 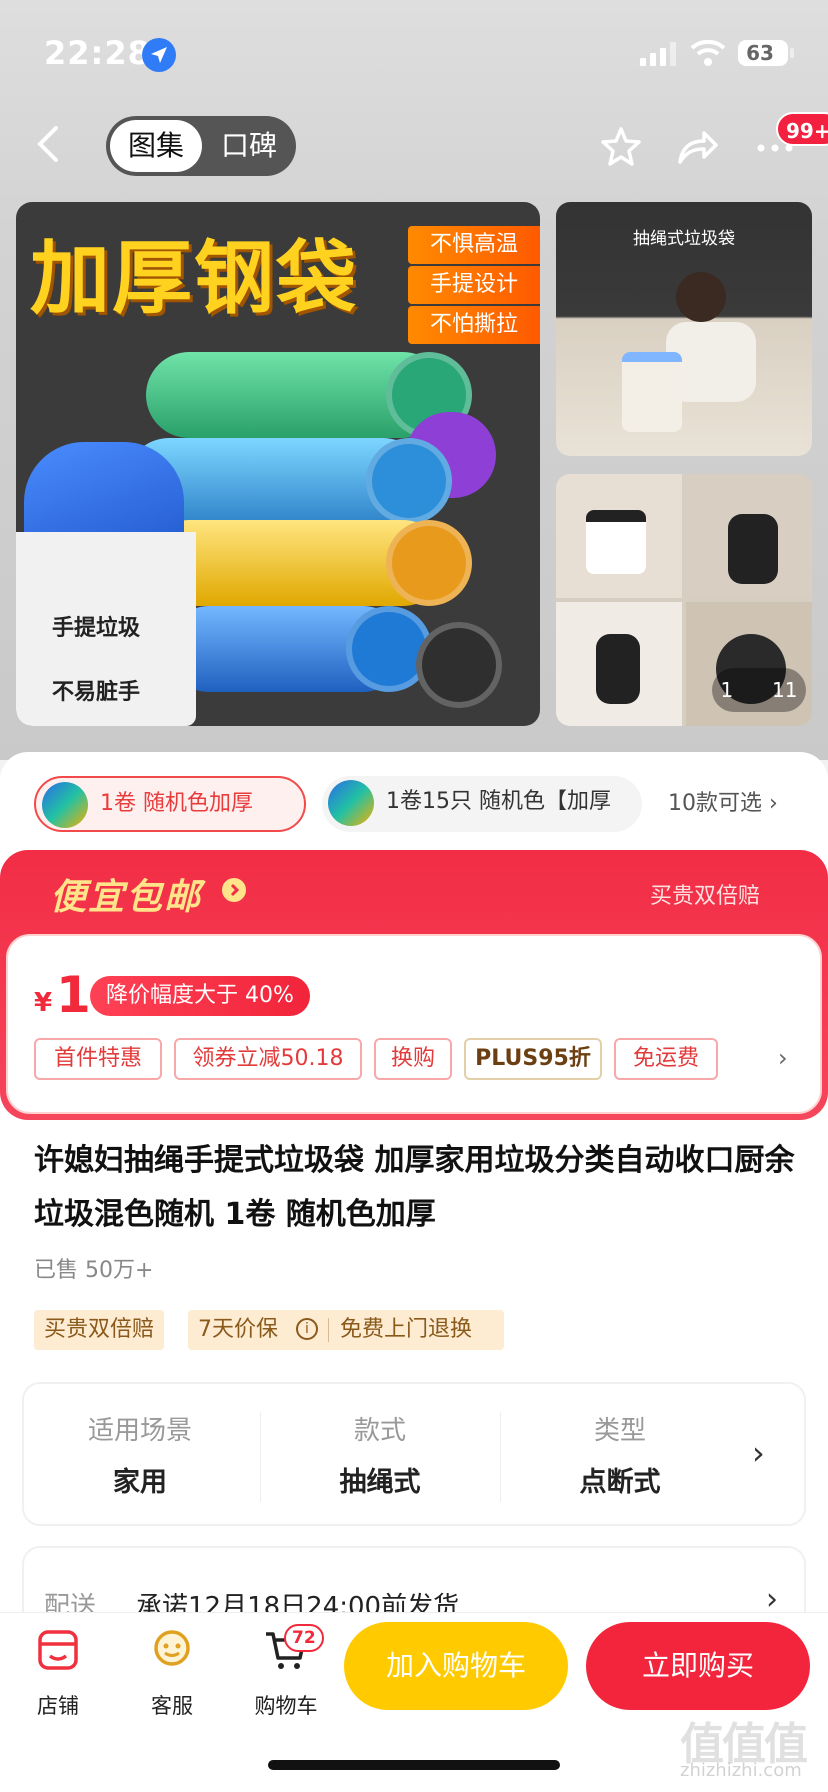 I want to click on tab-gallery: 图集, so click(x=156, y=146).